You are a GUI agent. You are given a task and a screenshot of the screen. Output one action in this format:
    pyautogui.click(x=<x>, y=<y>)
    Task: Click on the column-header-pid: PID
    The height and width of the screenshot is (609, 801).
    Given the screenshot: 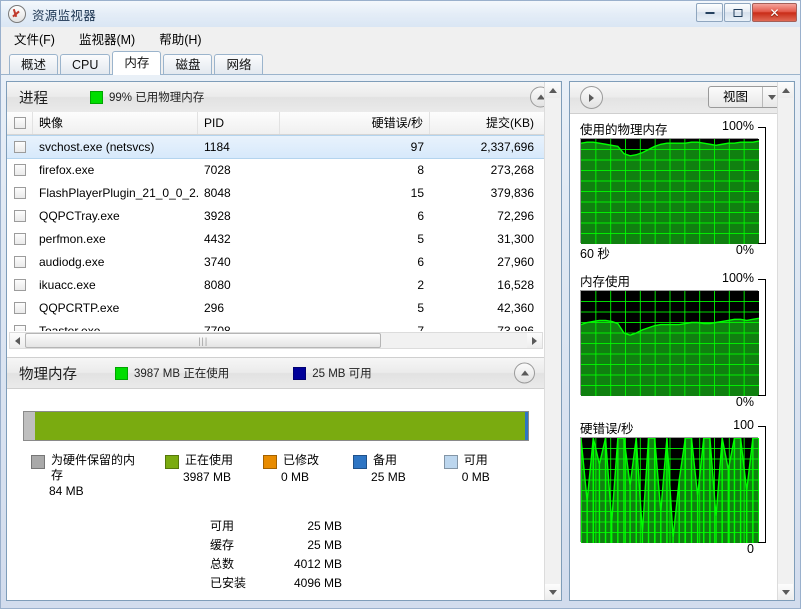 What is the action you would take?
    pyautogui.click(x=239, y=123)
    